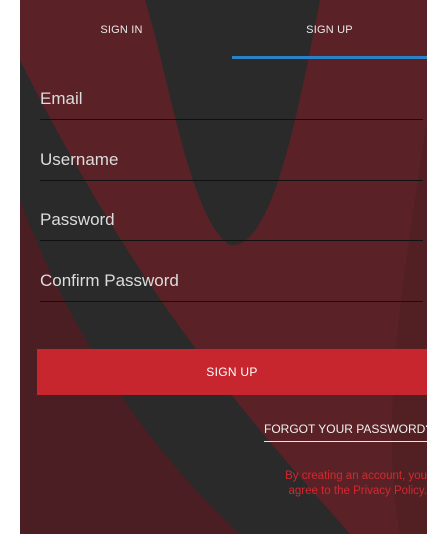 The width and height of the screenshot is (447, 534). Describe the element at coordinates (358, 491) in the screenshot. I see `privacy-notice-line-2: agree to the Privacy Policy.` at that location.